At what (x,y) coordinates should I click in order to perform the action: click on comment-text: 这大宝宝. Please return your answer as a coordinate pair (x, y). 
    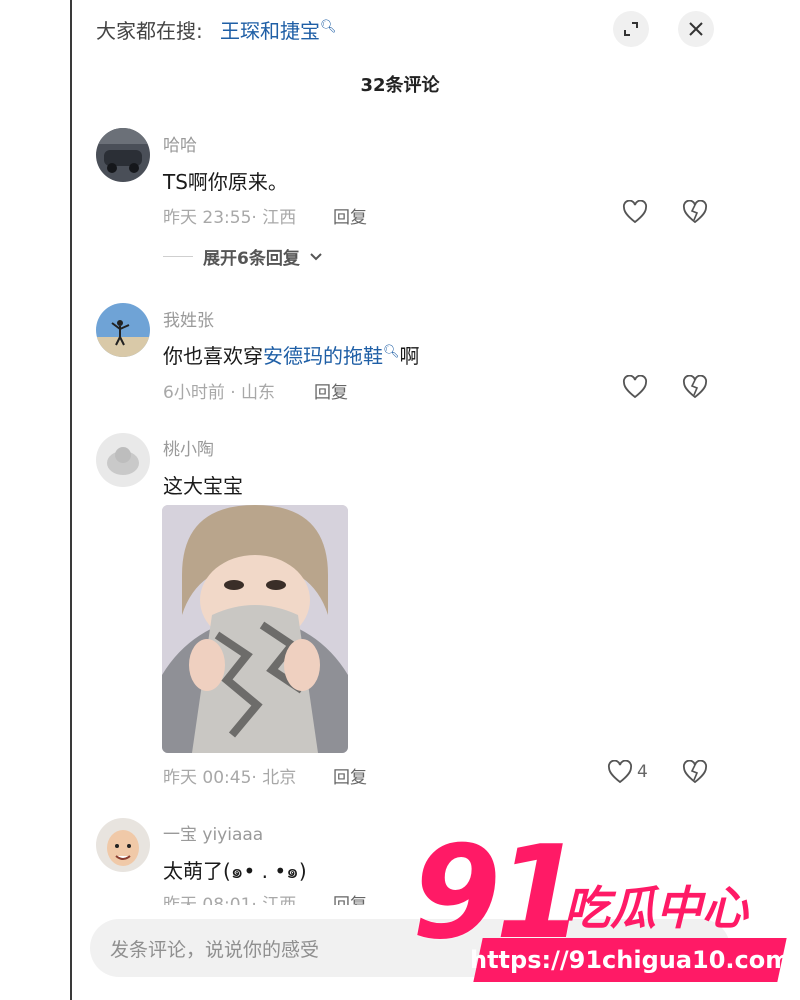
    Looking at the image, I should click on (203, 486).